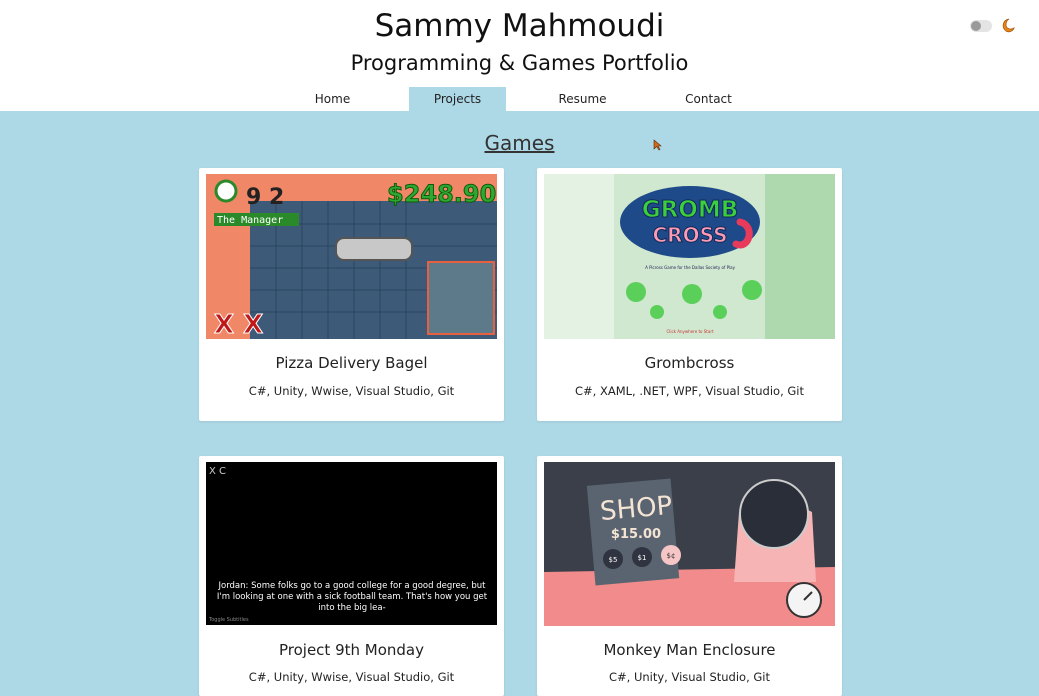  I want to click on project-title: Monkey Man Enclosure, so click(689, 650).